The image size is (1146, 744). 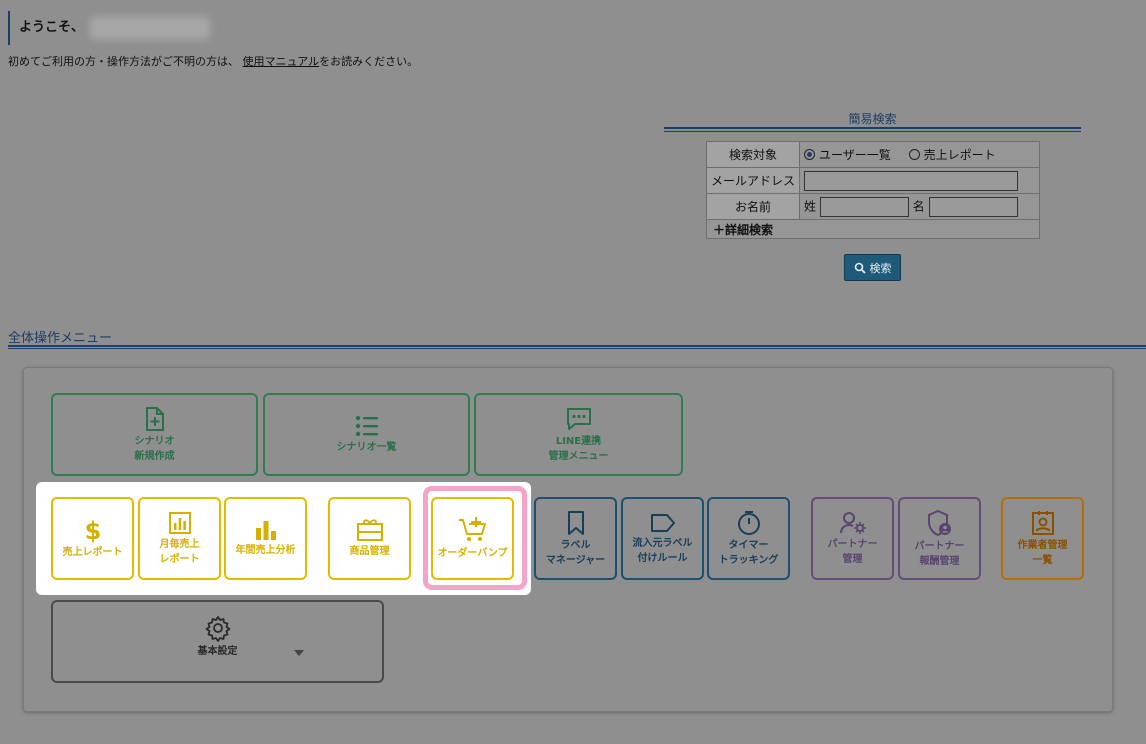 I want to click on sales-report-label: 売上レポート, so click(x=92, y=552).